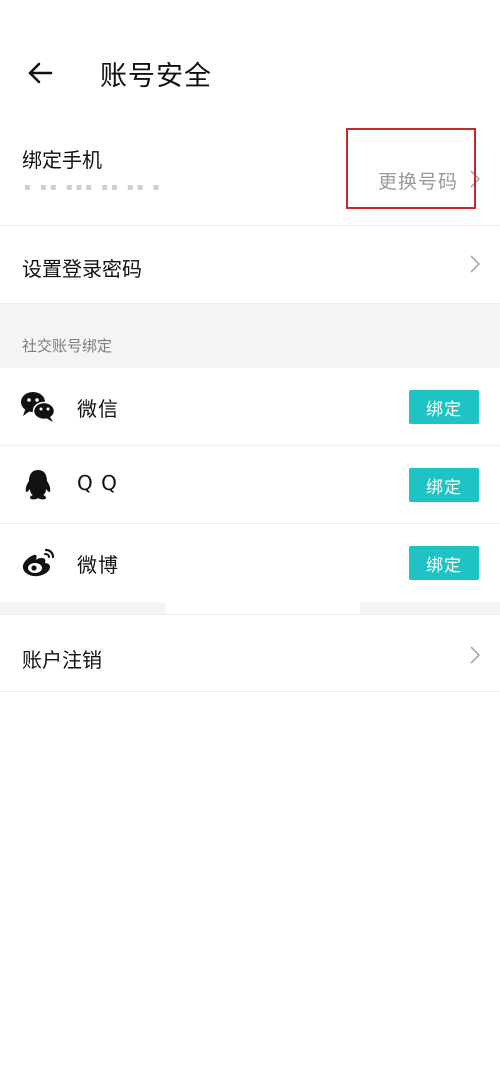 Image resolution: width=500 pixels, height=1083 pixels. Describe the element at coordinates (250, 265) in the screenshot. I see `set-password-row: 设置登录密码` at that location.